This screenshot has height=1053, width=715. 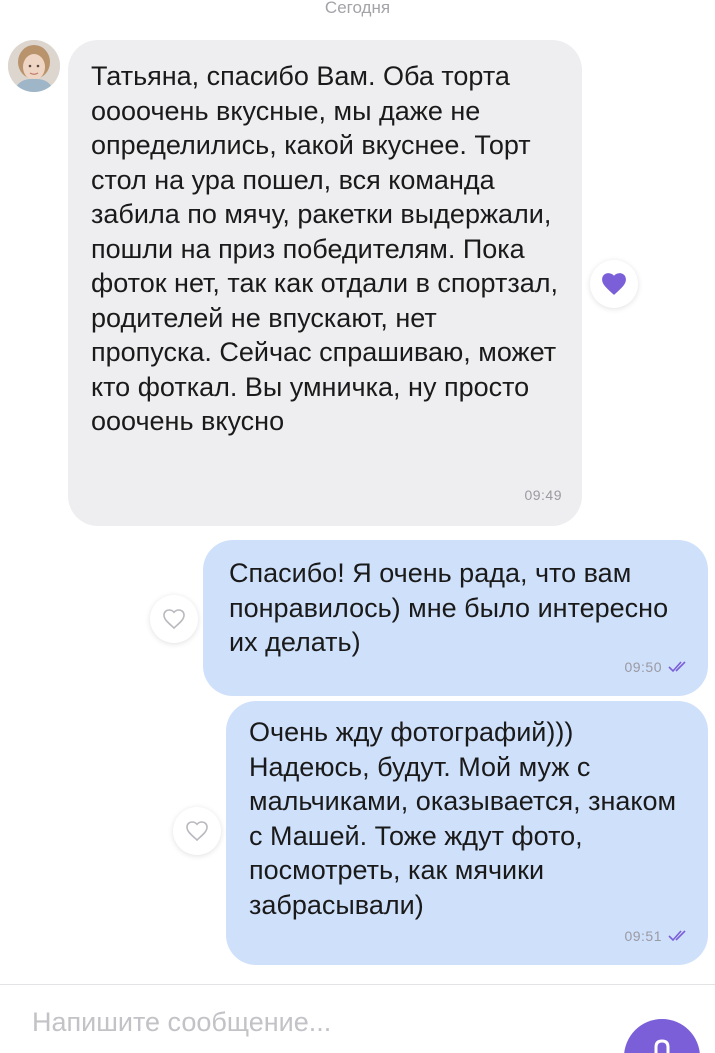 I want to click on message-input, so click(x=312, y=1022).